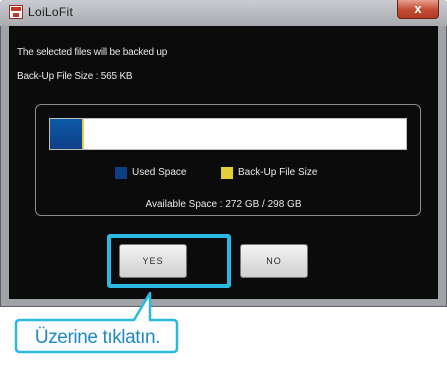 Image resolution: width=447 pixels, height=374 pixels. I want to click on backup-size-fill, so click(83, 134).